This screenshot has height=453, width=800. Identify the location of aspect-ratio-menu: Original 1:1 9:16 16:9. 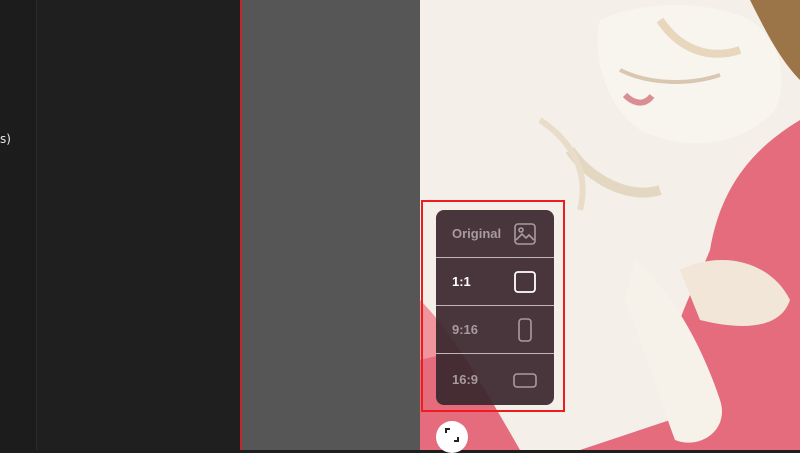
(495, 307).